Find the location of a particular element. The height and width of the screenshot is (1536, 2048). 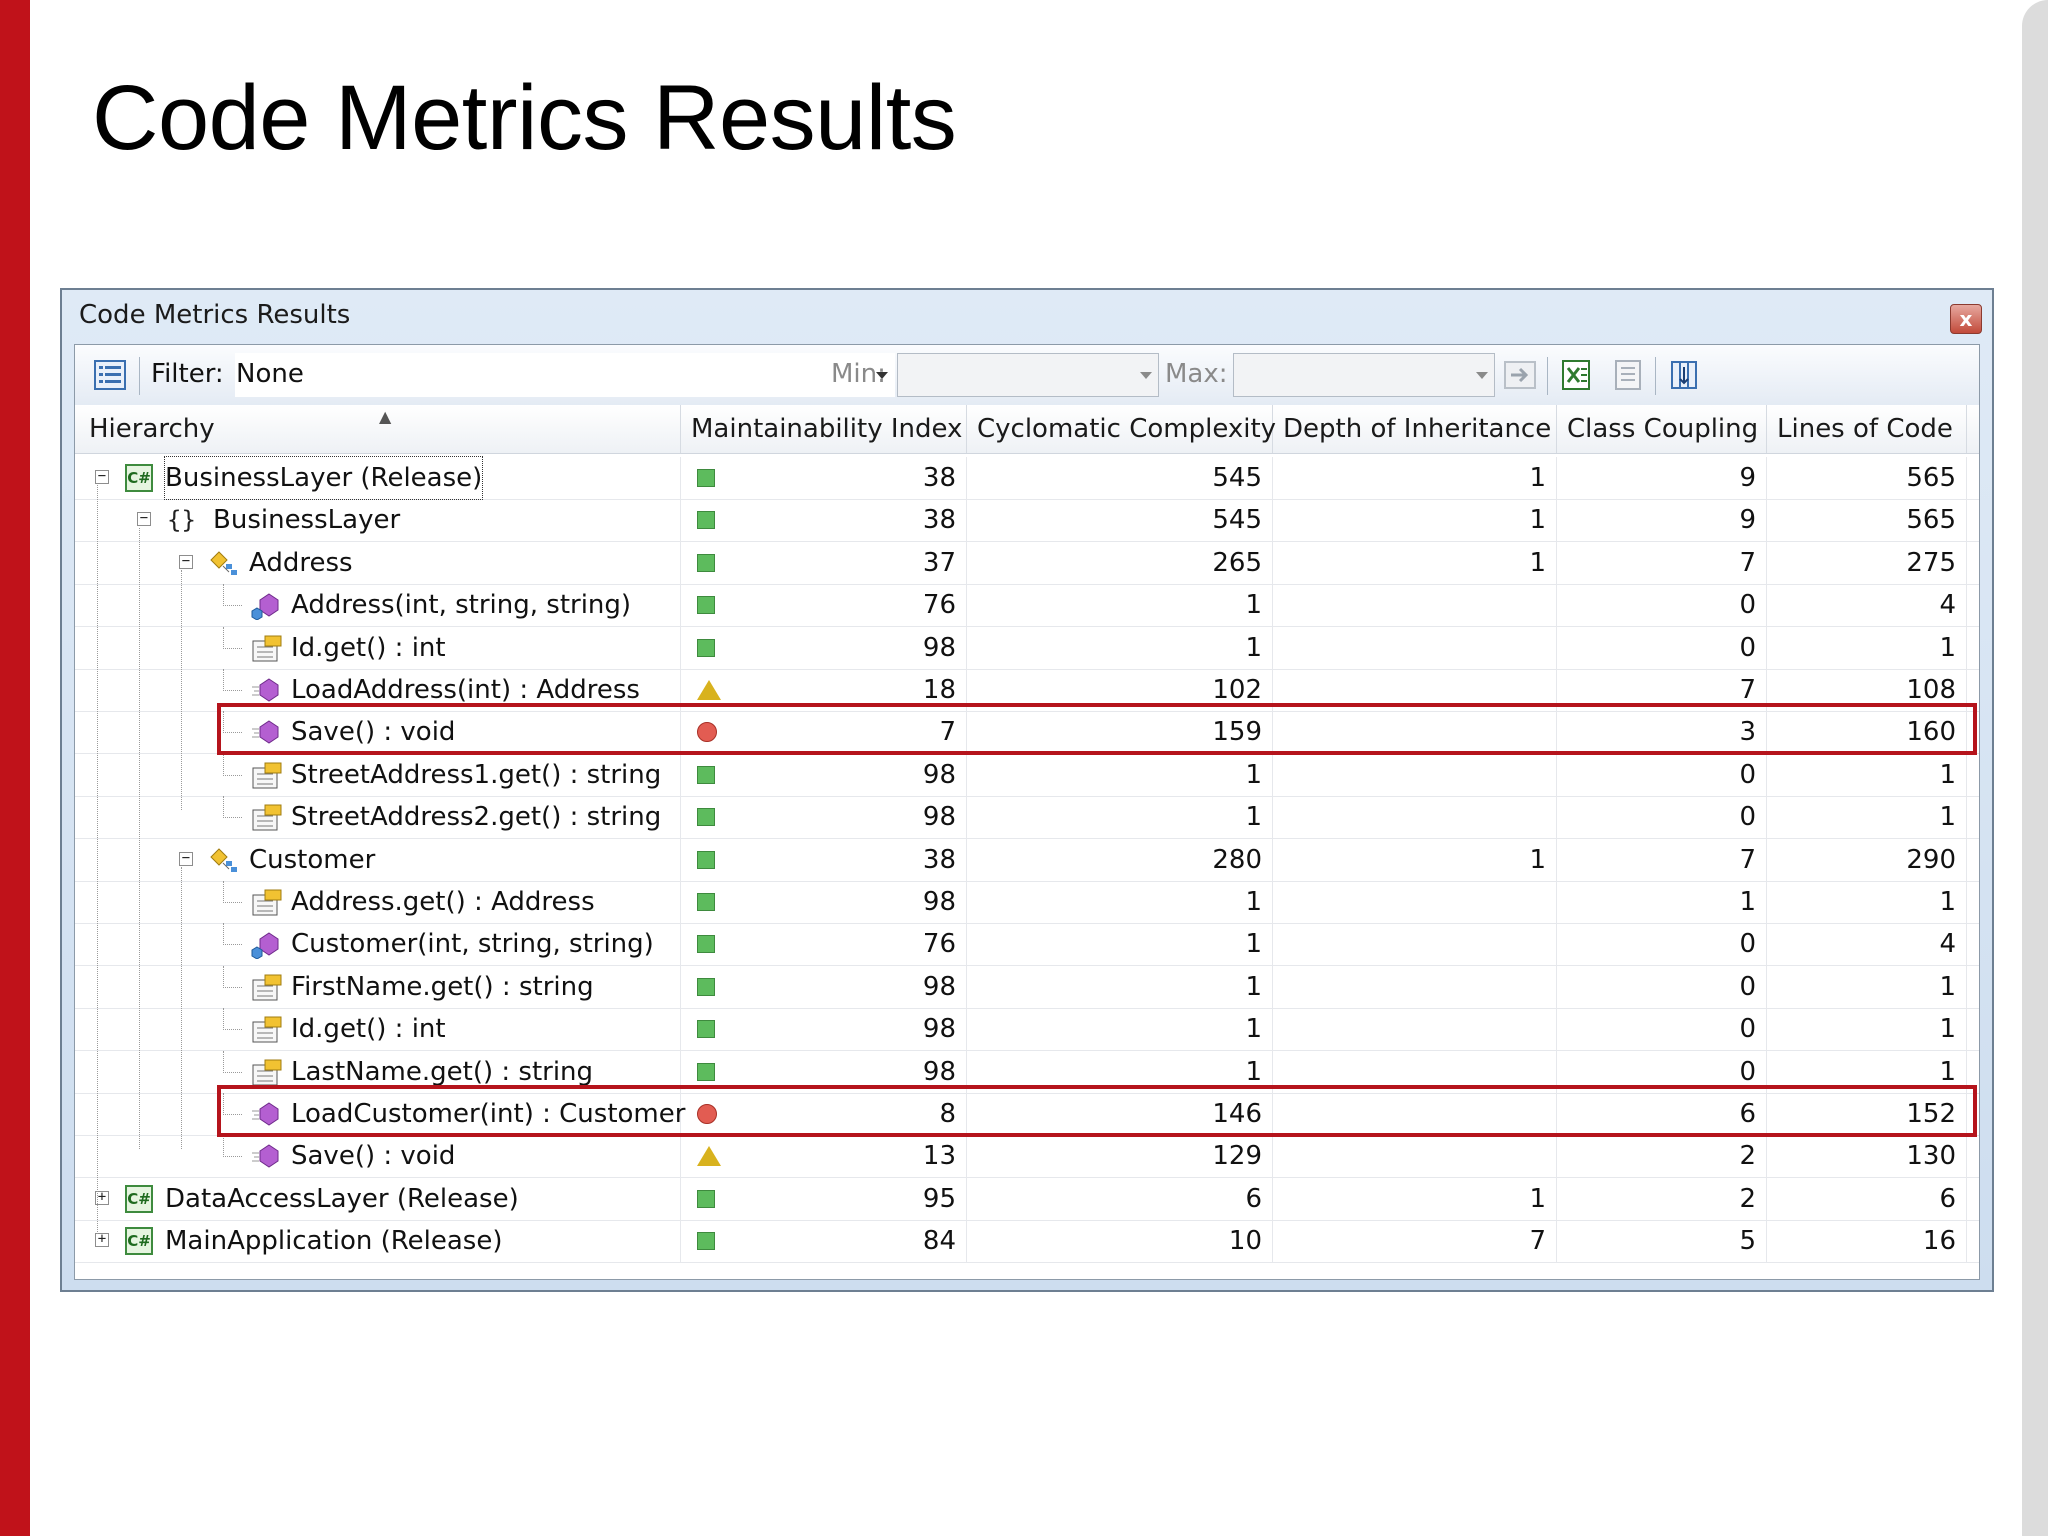

column-header-cyclomatic-complexity: Cyclomatic Complexity is located at coordinates (1121, 429).